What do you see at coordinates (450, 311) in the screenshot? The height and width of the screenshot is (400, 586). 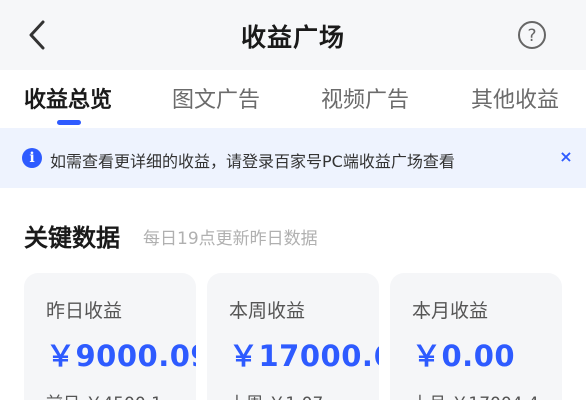 I see `stat-card-label: 本月收益` at bounding box center [450, 311].